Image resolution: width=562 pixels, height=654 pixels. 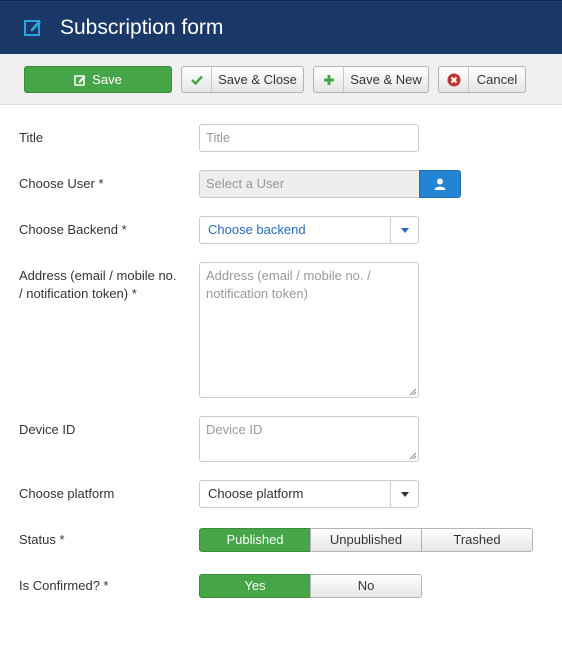 What do you see at coordinates (309, 494) in the screenshot?
I see `platform-select: Choose platform` at bounding box center [309, 494].